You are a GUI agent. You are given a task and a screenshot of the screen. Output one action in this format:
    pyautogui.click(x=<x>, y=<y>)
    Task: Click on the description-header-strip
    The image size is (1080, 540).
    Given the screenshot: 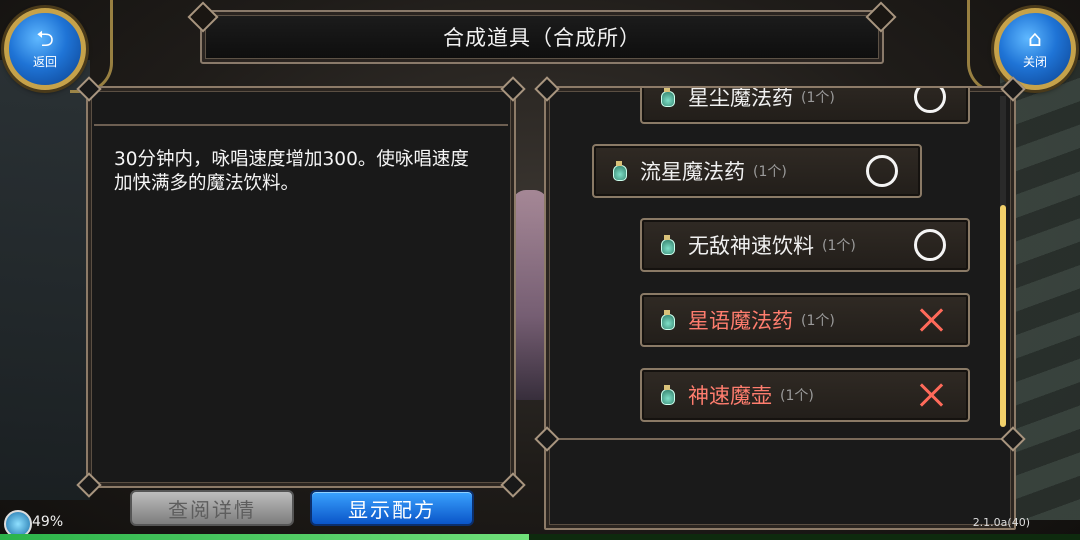 What is the action you would take?
    pyautogui.click(x=301, y=110)
    